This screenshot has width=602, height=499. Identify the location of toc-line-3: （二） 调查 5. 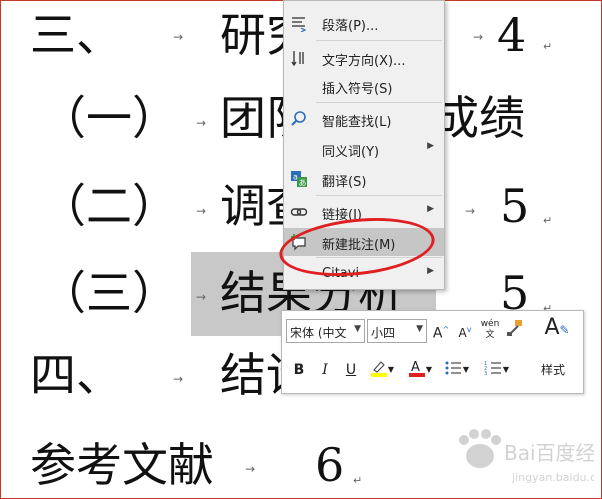
(284, 206).